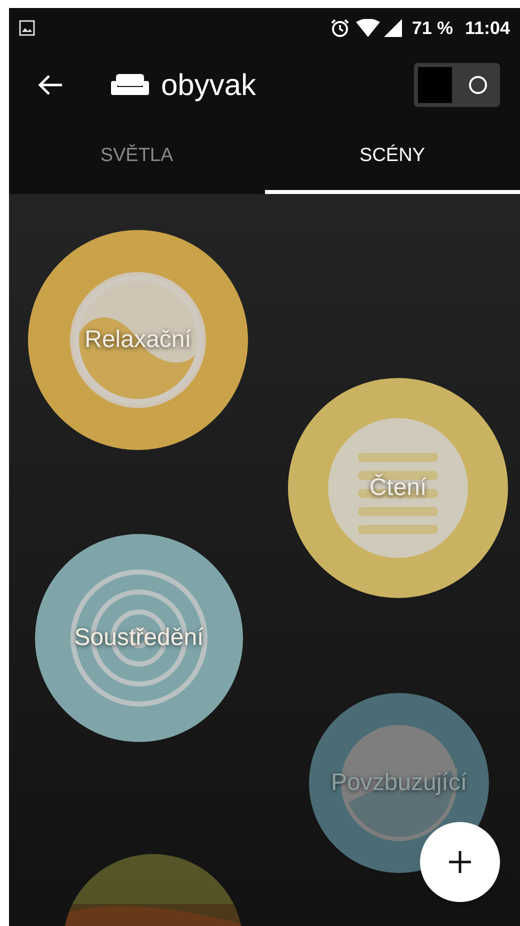 The height and width of the screenshot is (926, 520). I want to click on scene-button: Čtení, so click(398, 488).